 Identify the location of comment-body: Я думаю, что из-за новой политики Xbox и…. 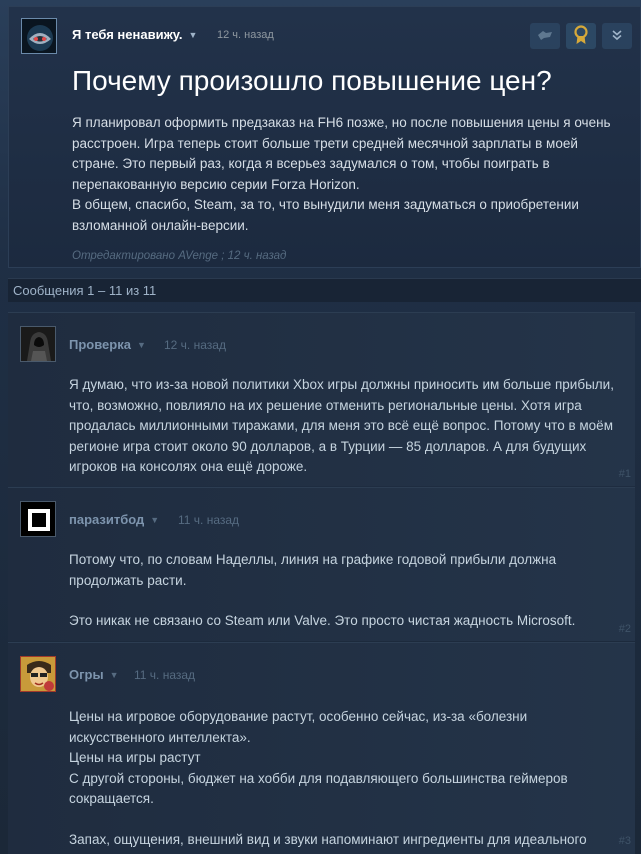
(346, 426).